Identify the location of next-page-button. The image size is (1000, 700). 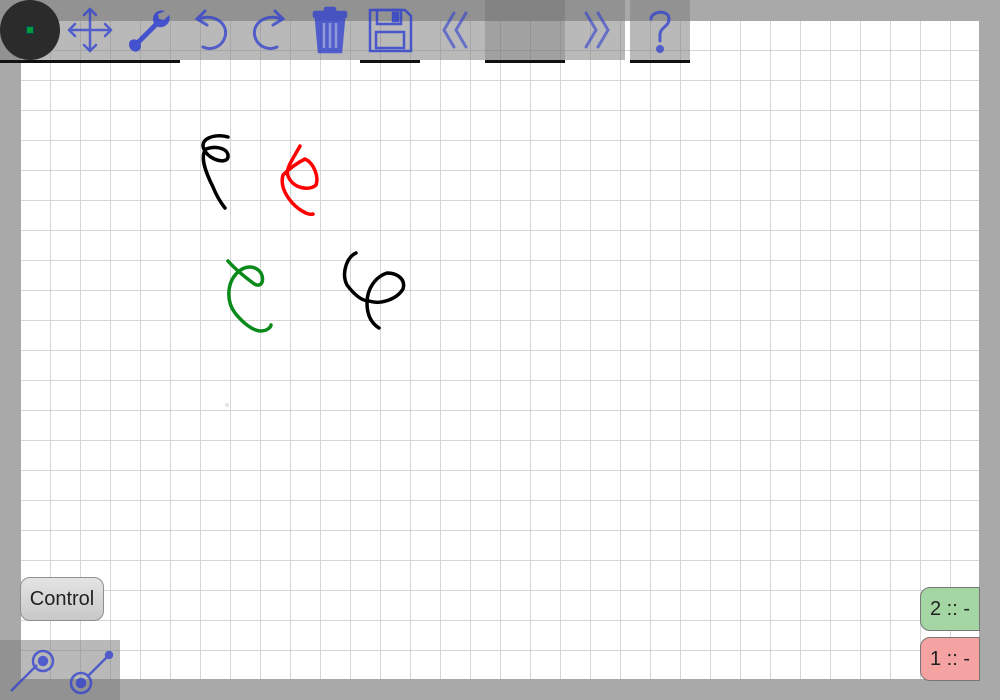
(597, 30).